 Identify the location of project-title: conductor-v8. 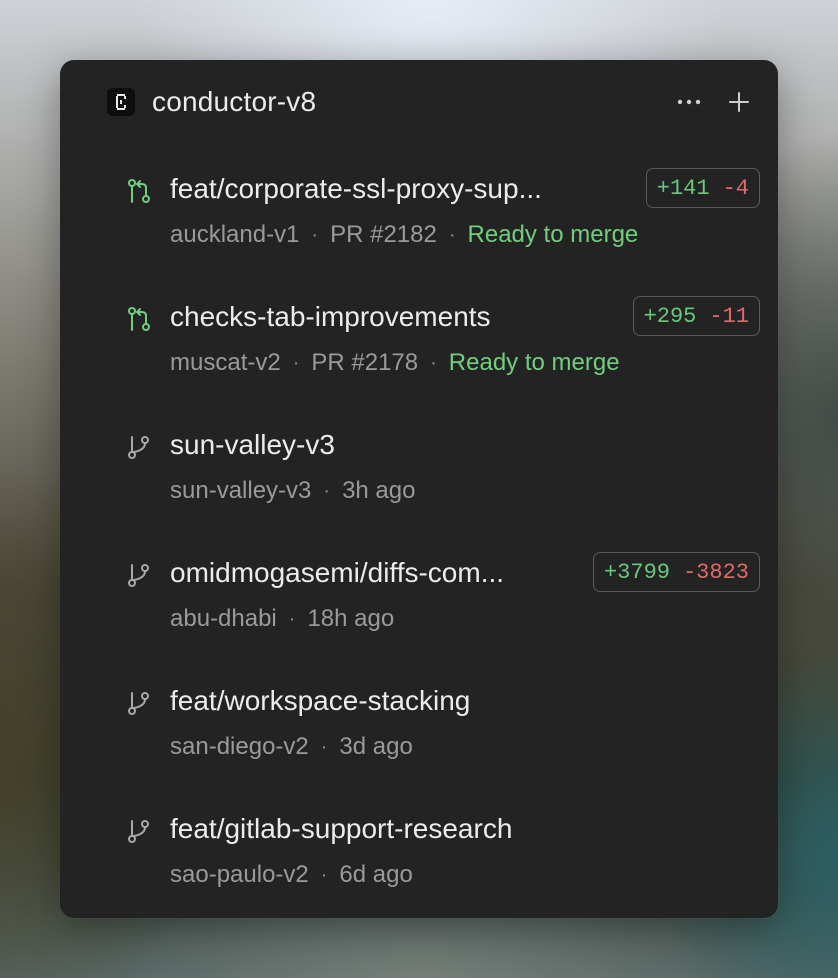
(234, 101).